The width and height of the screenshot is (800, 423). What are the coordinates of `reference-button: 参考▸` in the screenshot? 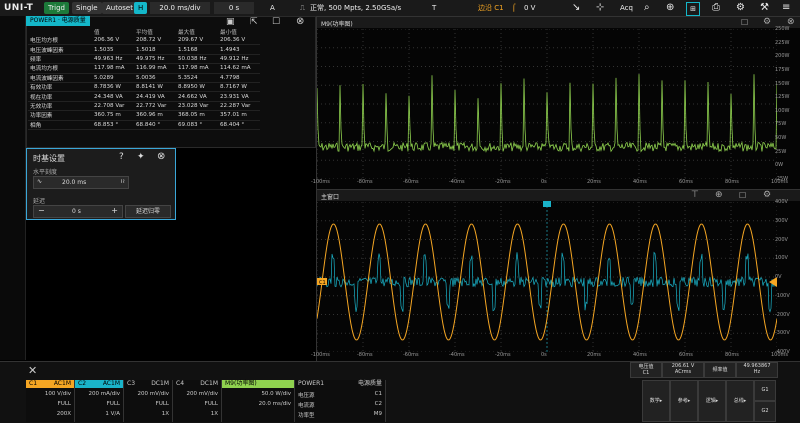 It's located at (684, 401).